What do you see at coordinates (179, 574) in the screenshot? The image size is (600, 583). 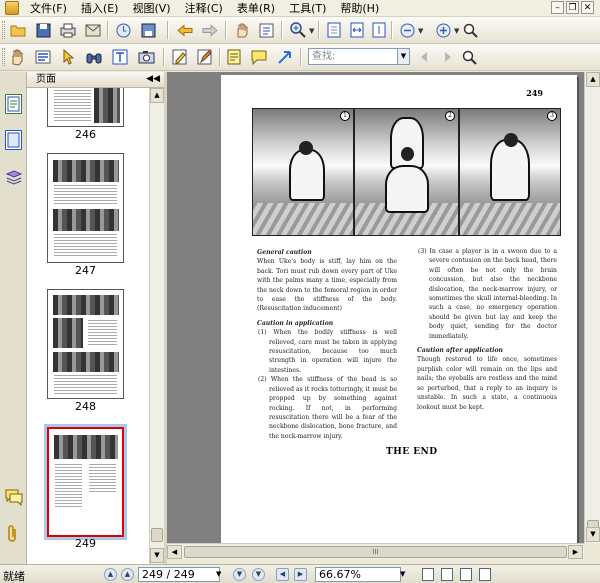 I see `page-number-input: 249 / 249` at bounding box center [179, 574].